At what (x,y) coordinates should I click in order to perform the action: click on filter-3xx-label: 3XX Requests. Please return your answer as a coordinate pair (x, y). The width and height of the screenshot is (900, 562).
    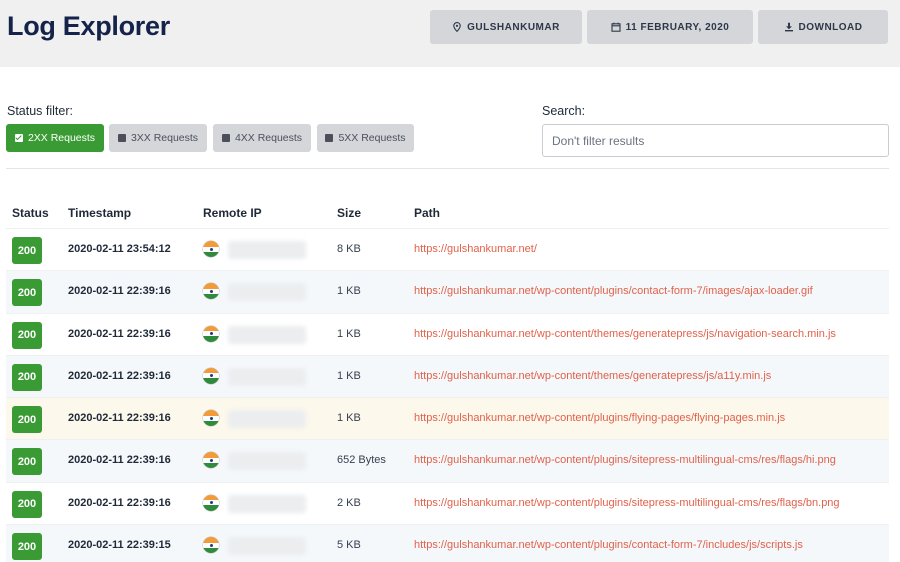
    Looking at the image, I should click on (164, 138).